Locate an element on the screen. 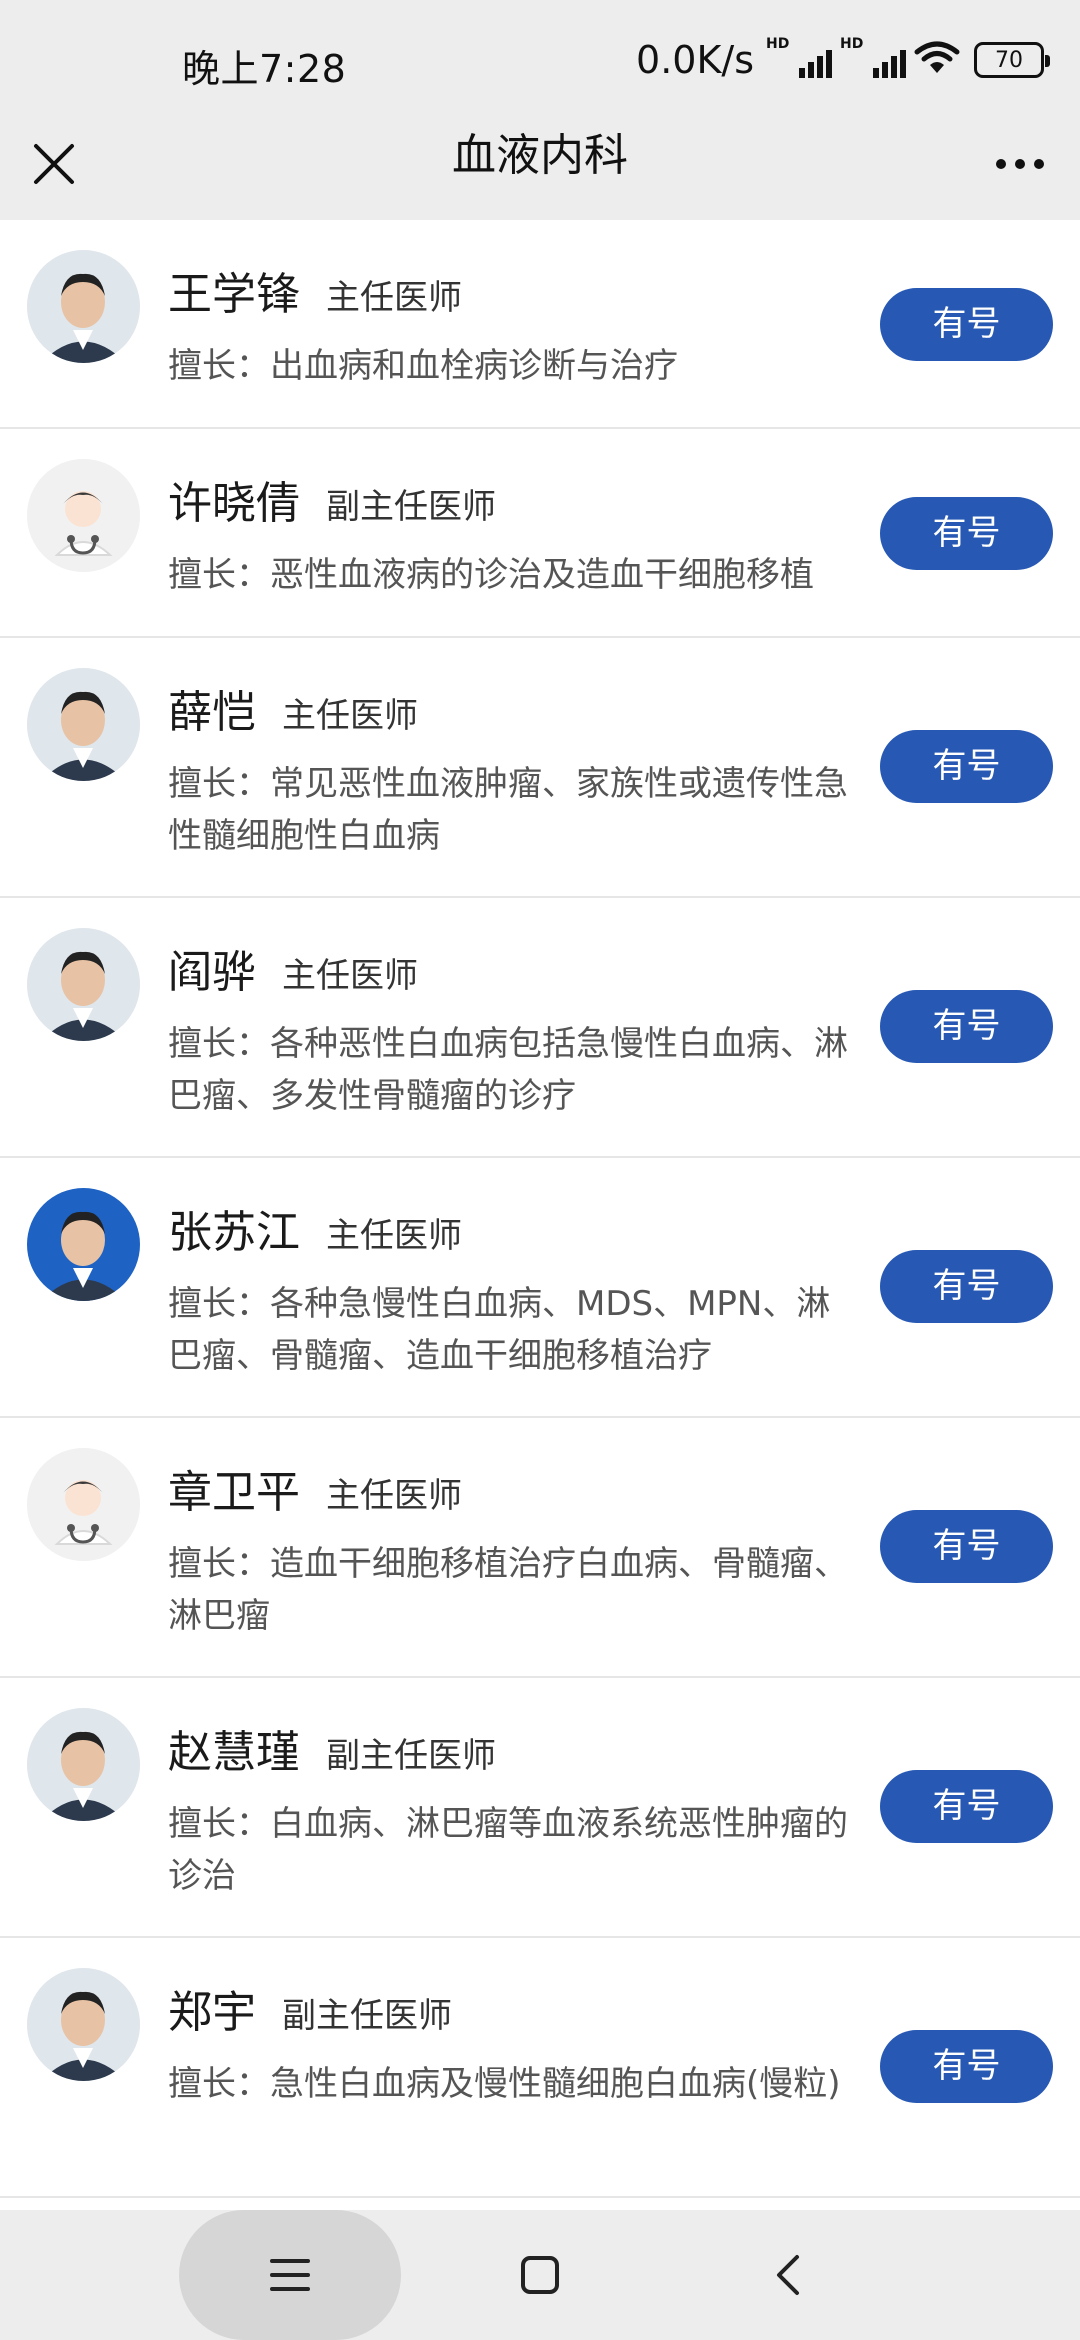  battery-icon: 70 is located at coordinates (1012, 60).